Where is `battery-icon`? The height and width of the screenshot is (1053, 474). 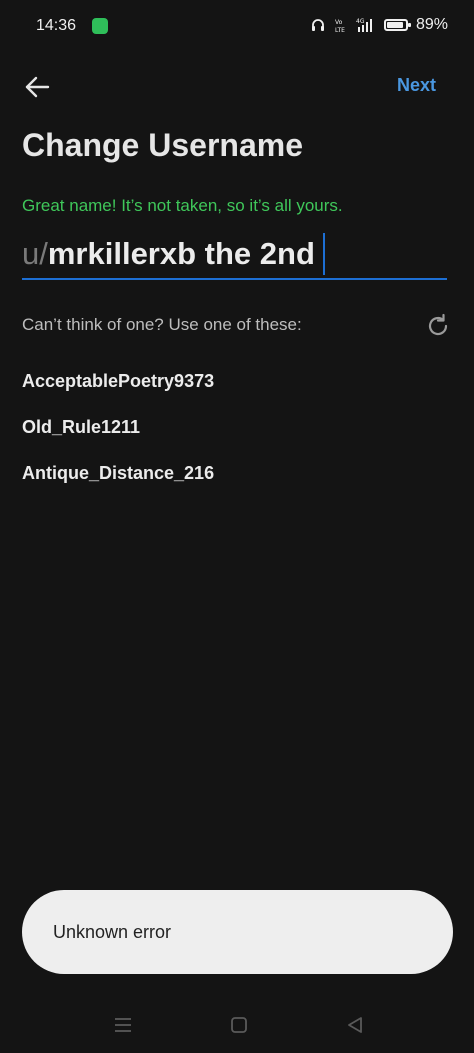 battery-icon is located at coordinates (397, 25).